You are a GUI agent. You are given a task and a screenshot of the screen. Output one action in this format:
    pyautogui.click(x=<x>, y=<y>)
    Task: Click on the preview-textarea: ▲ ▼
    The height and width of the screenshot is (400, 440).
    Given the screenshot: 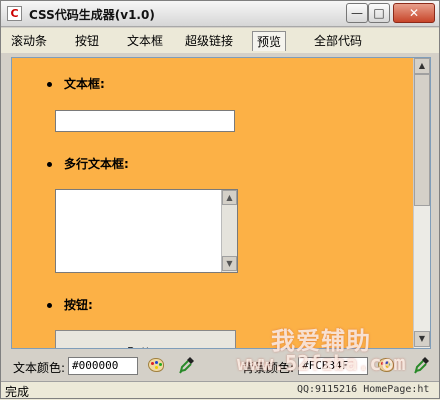 What is the action you would take?
    pyautogui.click(x=146, y=231)
    